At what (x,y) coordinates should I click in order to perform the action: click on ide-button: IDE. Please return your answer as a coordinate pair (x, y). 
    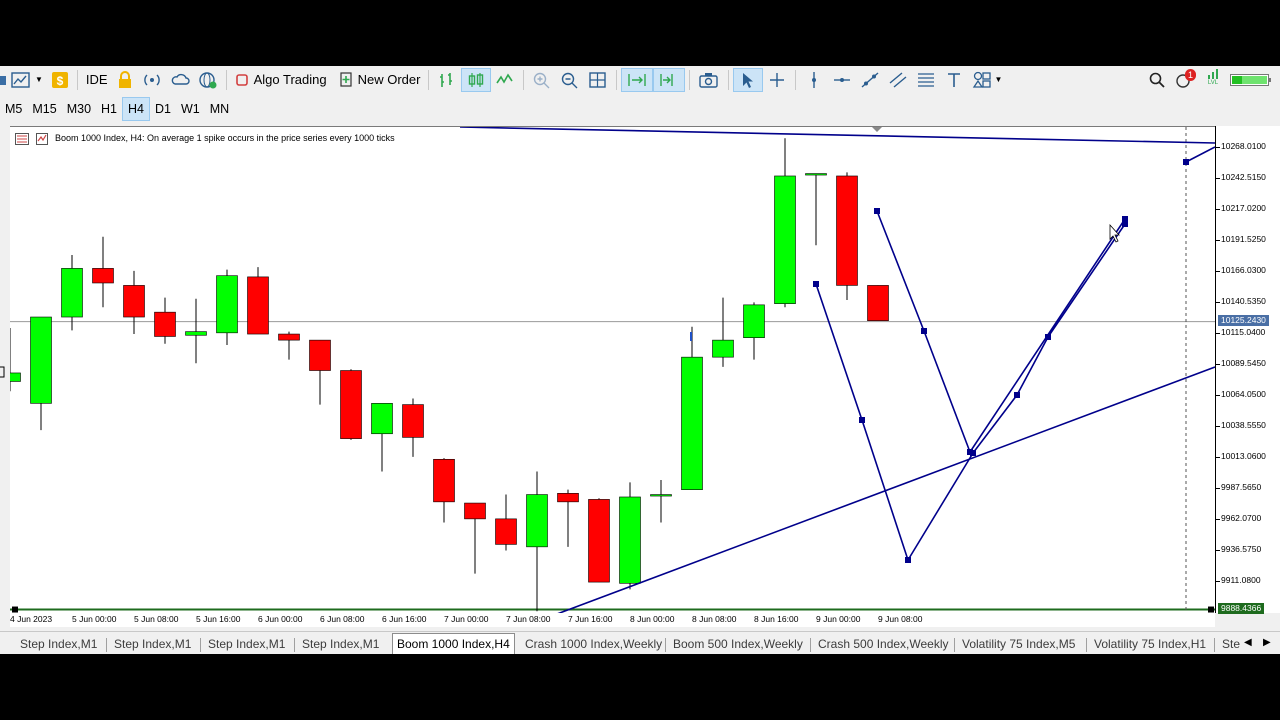
    Looking at the image, I should click on (97, 80).